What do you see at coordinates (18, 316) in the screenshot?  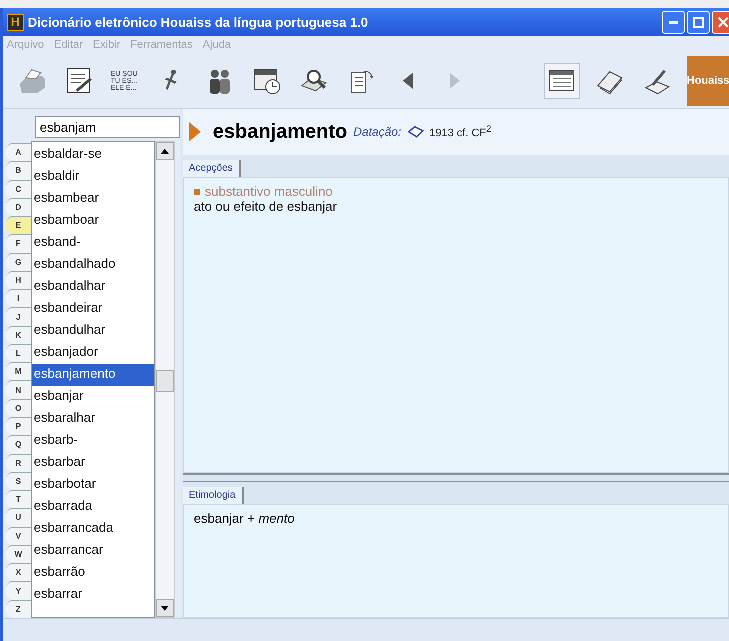 I see `letter-tab: J` at bounding box center [18, 316].